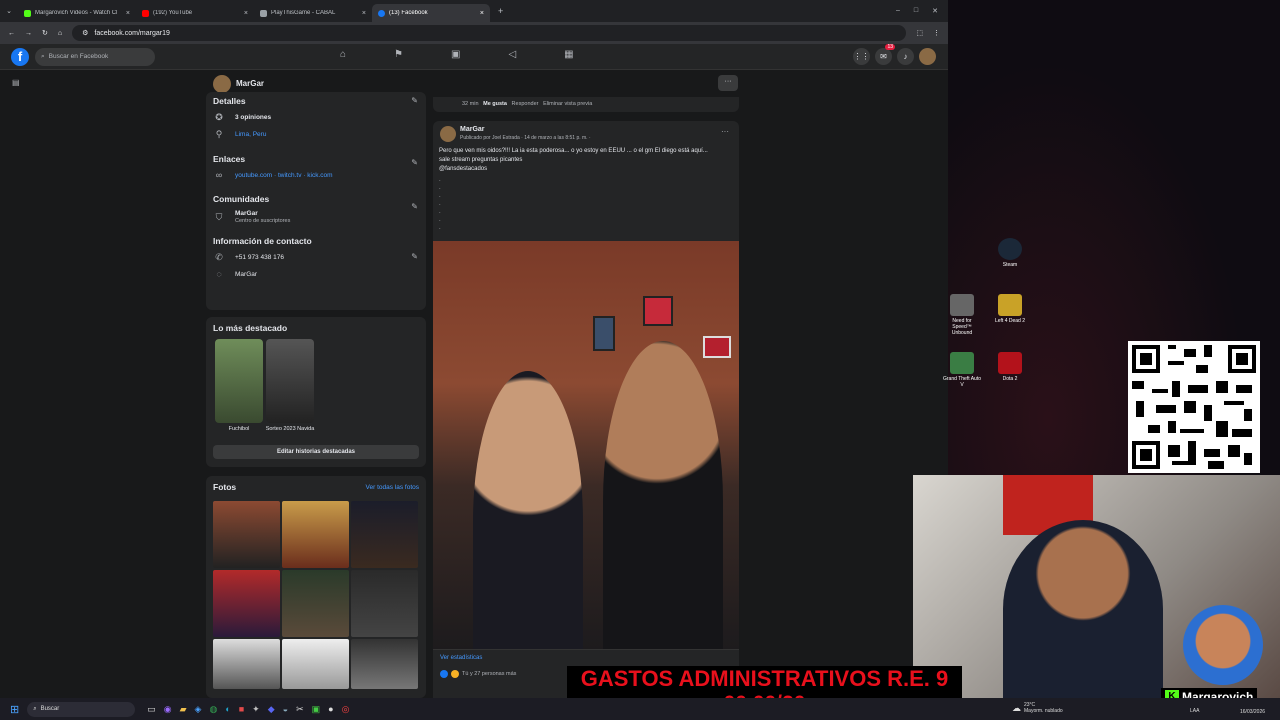  Describe the element at coordinates (28, 33) in the screenshot. I see `forward-icon: →` at that location.